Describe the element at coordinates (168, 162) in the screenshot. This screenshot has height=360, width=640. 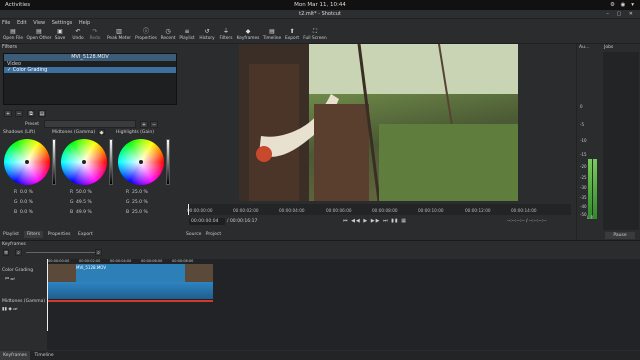
I see `highlights-luma-slider` at that location.